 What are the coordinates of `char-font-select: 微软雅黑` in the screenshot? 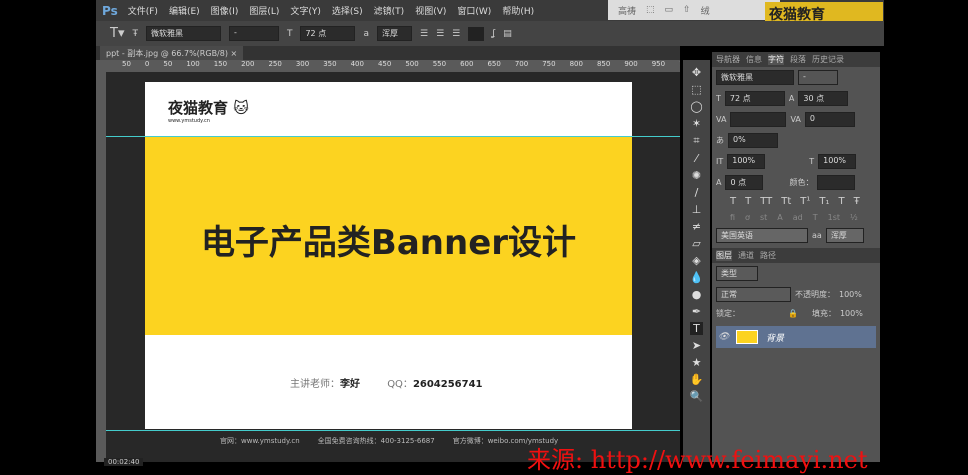 It's located at (755, 77).